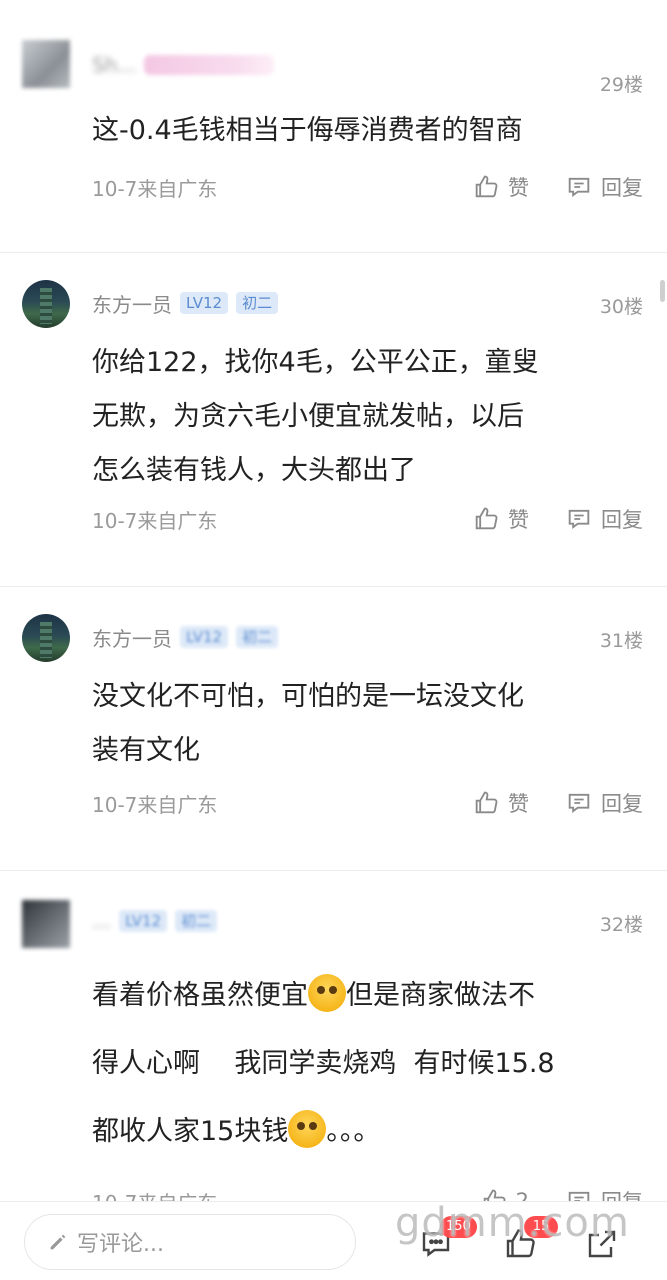 The height and width of the screenshot is (1280, 667). I want to click on floor-number: 29楼, so click(621, 85).